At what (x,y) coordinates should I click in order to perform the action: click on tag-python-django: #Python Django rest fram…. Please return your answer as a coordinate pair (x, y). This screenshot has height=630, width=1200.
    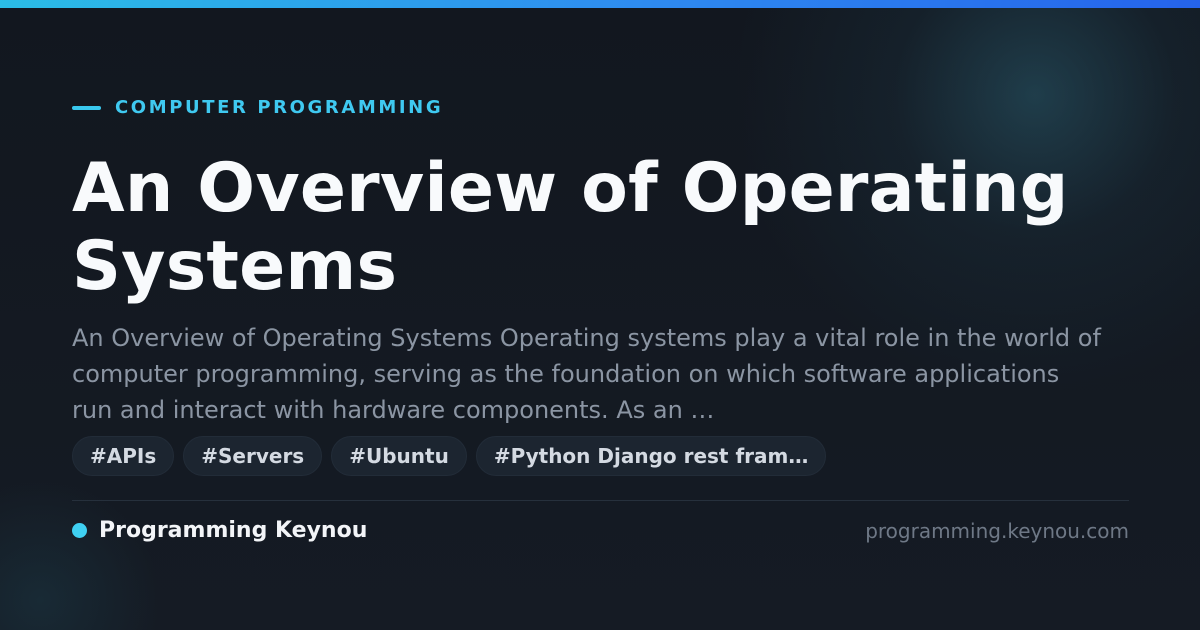
    Looking at the image, I should click on (651, 456).